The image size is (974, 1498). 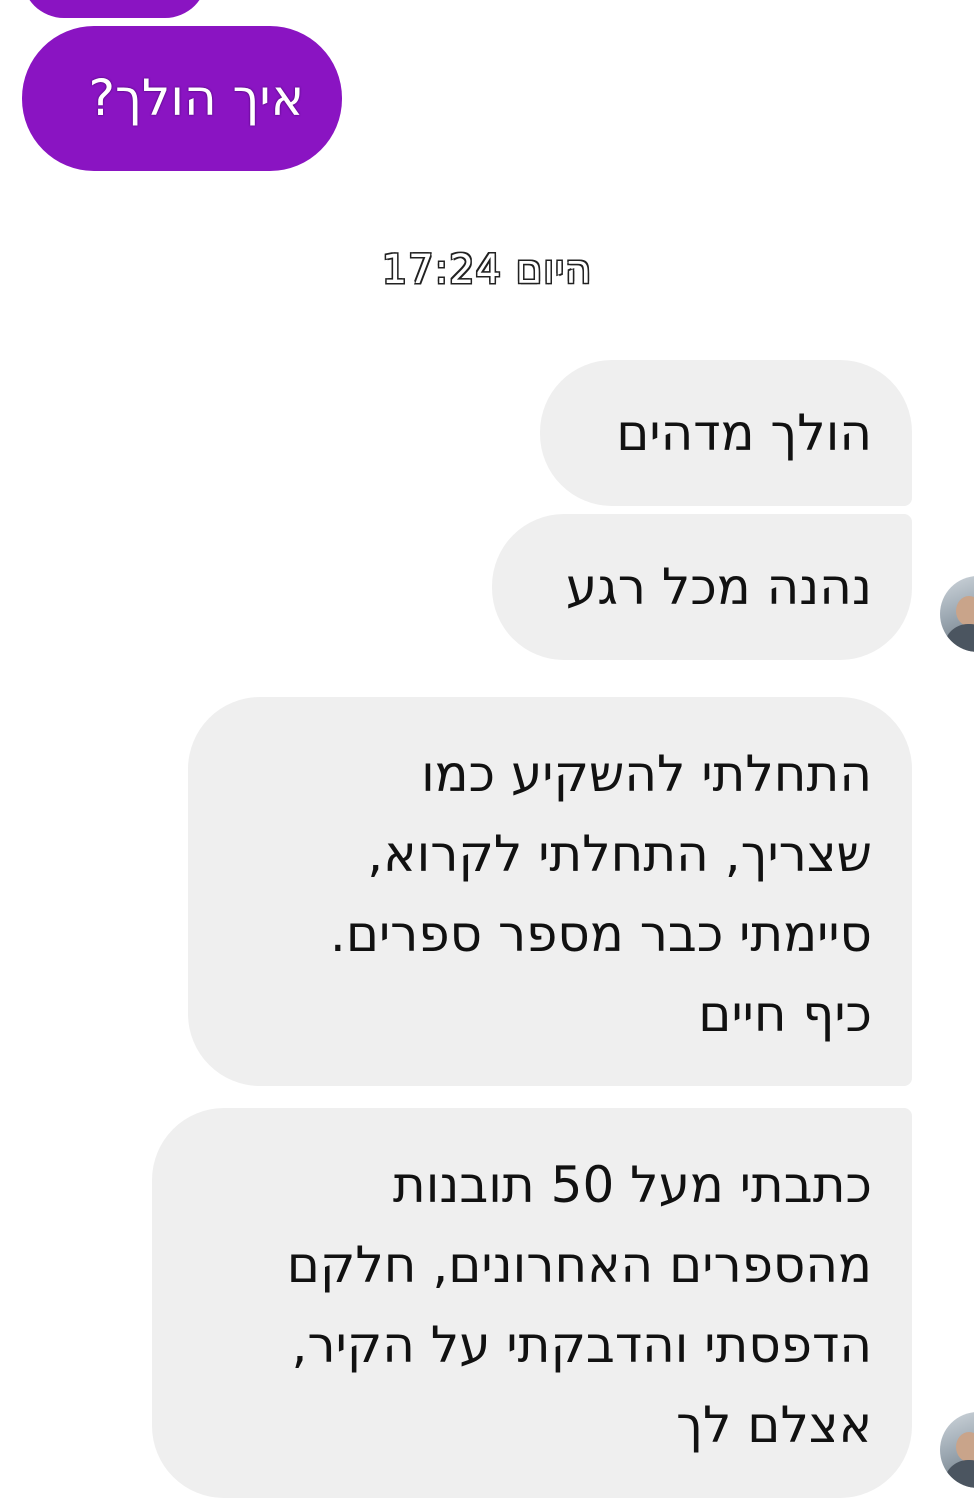 I want to click on previous-message-bubble, so click(x=114, y=9).